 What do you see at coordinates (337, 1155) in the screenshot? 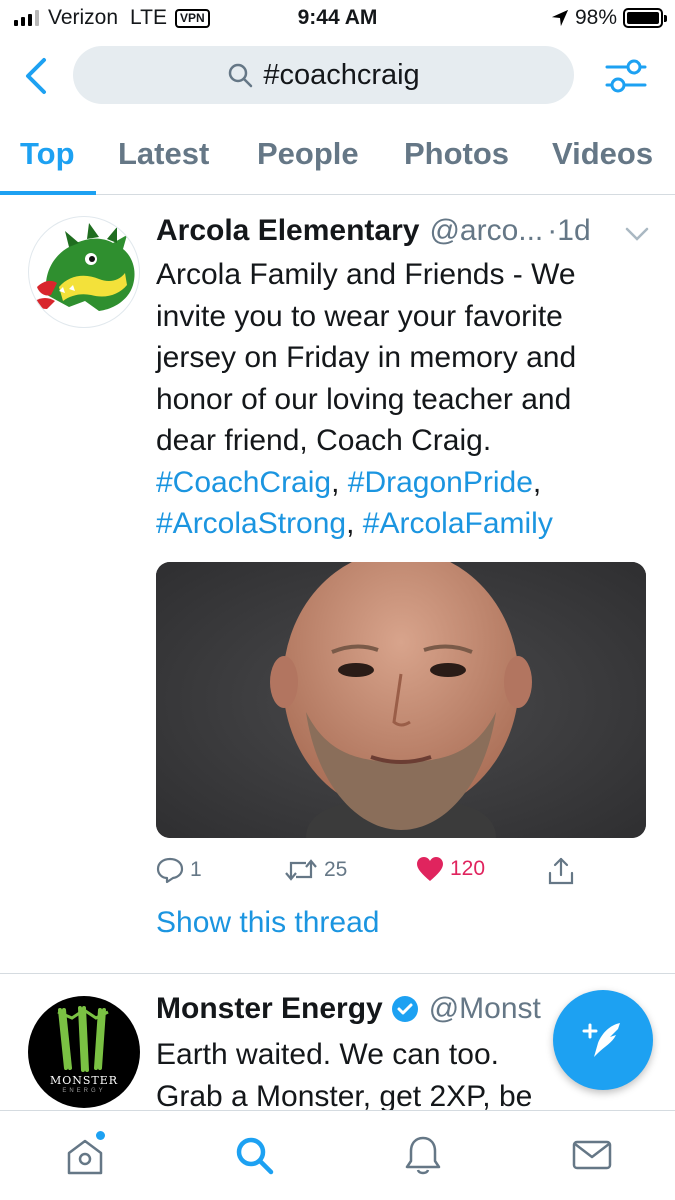
I see `bottom-tab-bar` at bounding box center [337, 1155].